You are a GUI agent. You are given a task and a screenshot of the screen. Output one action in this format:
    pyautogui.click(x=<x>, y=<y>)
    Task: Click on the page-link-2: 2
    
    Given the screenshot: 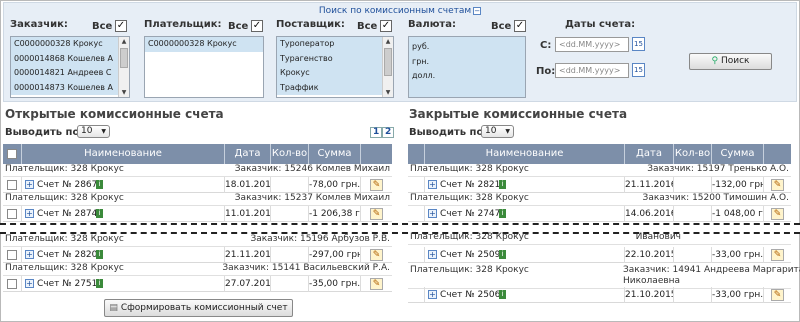 What is the action you would take?
    pyautogui.click(x=388, y=132)
    